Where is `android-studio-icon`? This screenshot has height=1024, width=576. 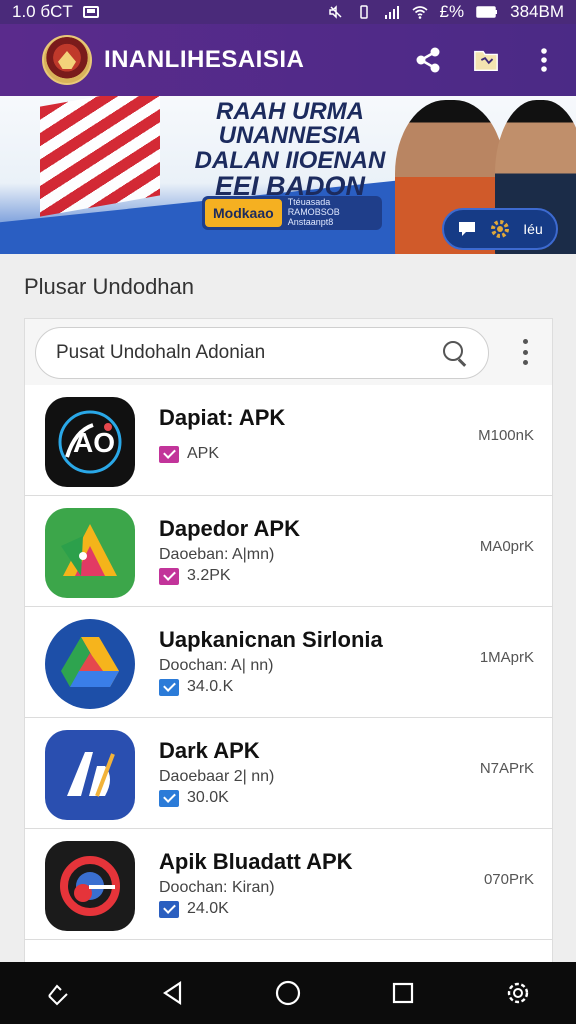 android-studio-icon is located at coordinates (90, 553).